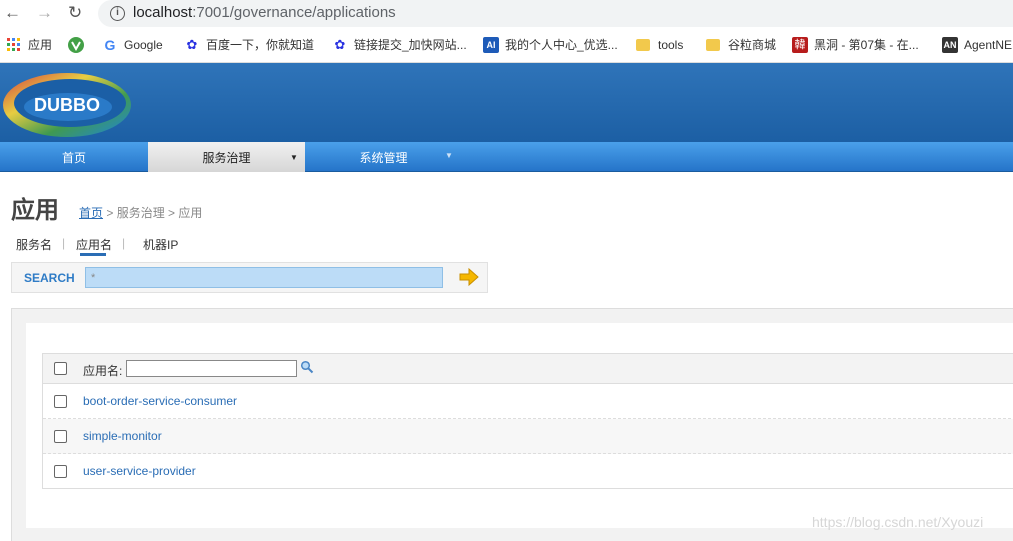  Describe the element at coordinates (93, 254) in the screenshot. I see `active-tab-indicator` at that location.